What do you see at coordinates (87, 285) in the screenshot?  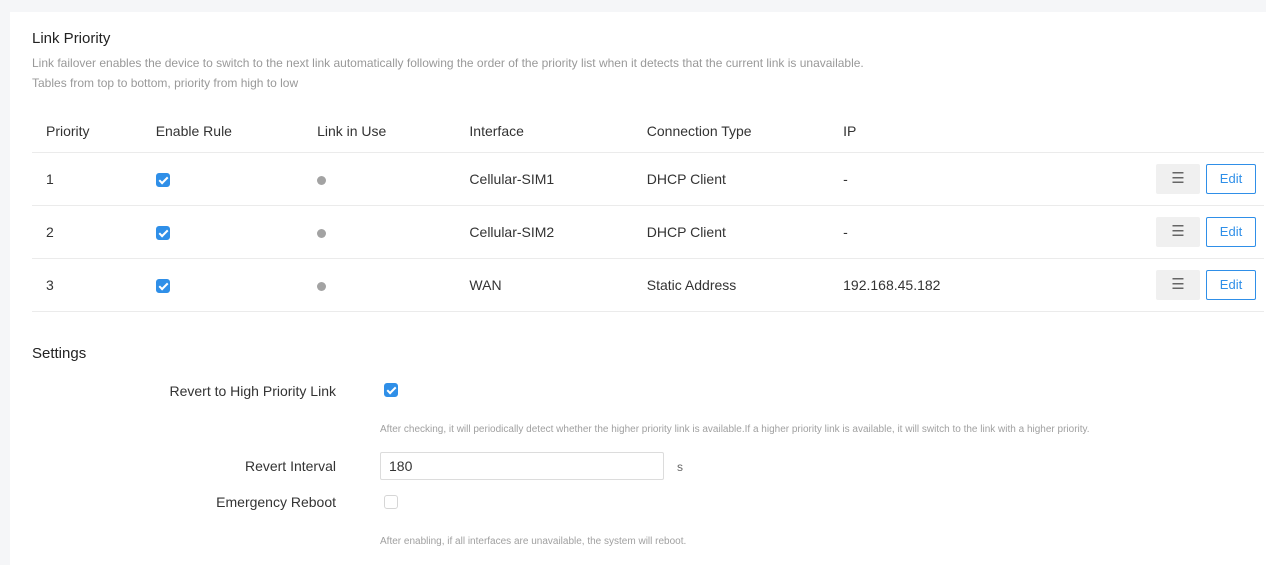 I see `priority-cell: 3` at bounding box center [87, 285].